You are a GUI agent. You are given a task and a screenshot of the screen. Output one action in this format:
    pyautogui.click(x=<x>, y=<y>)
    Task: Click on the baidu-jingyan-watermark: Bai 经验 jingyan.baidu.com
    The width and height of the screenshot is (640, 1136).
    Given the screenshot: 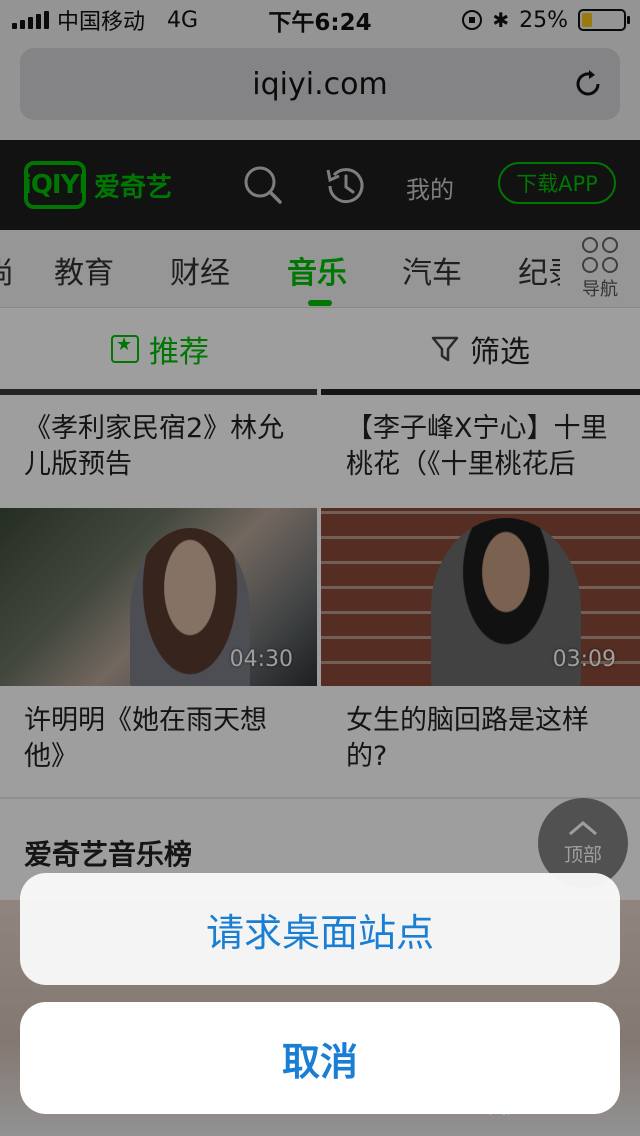 What is the action you would take?
    pyautogui.click(x=534, y=1094)
    